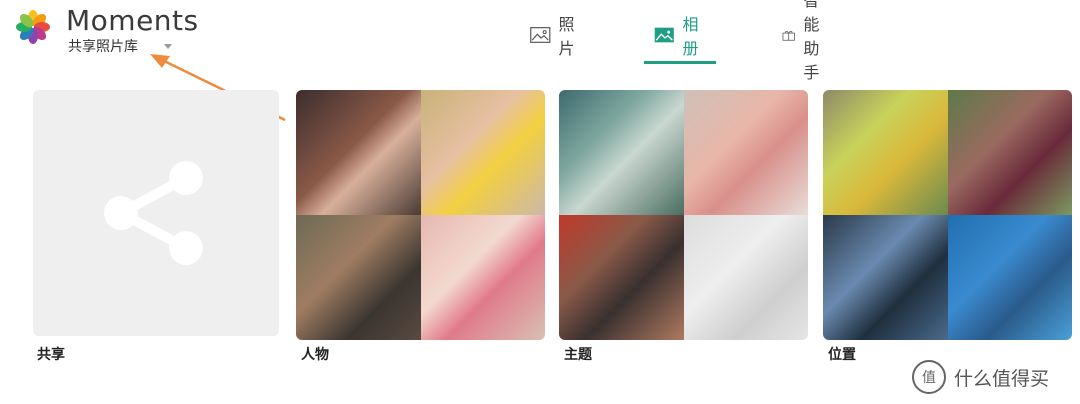 Image resolution: width=1080 pixels, height=404 pixels. Describe the element at coordinates (566, 36) in the screenshot. I see `tab-photos-label: 照片` at that location.